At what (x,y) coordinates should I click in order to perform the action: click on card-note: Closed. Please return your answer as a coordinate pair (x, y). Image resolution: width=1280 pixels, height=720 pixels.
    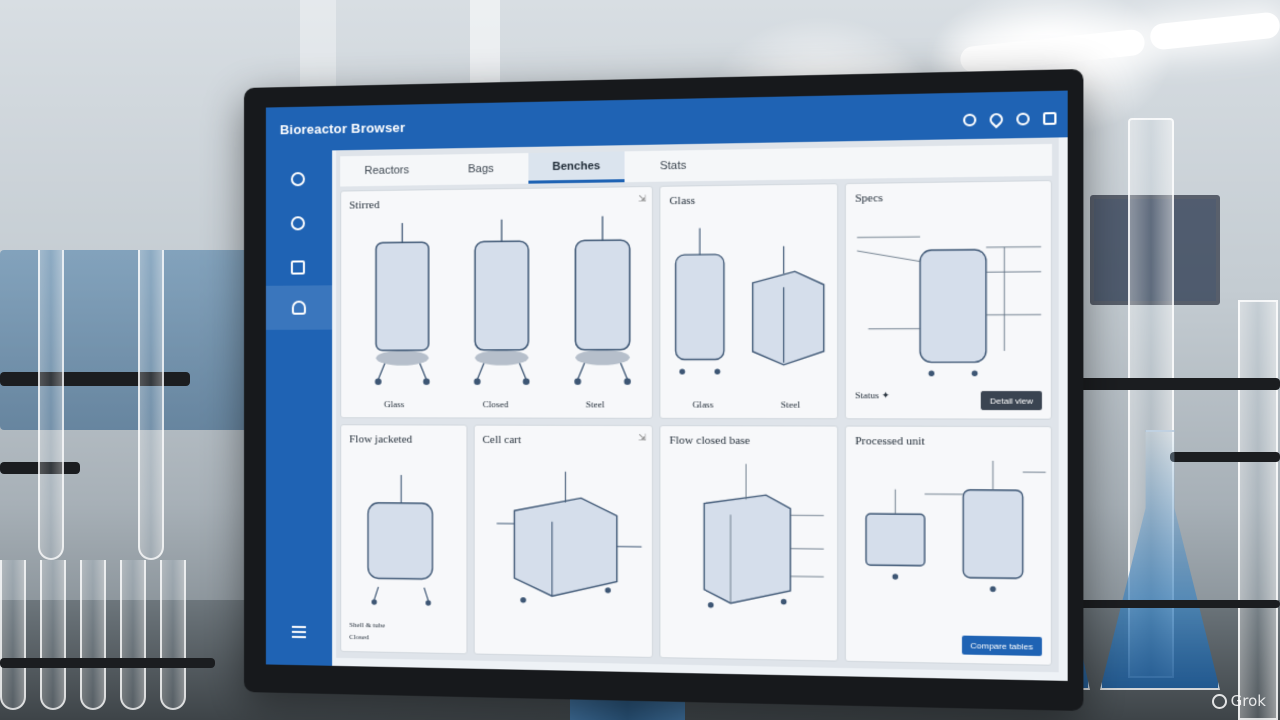
    Looking at the image, I should click on (359, 637).